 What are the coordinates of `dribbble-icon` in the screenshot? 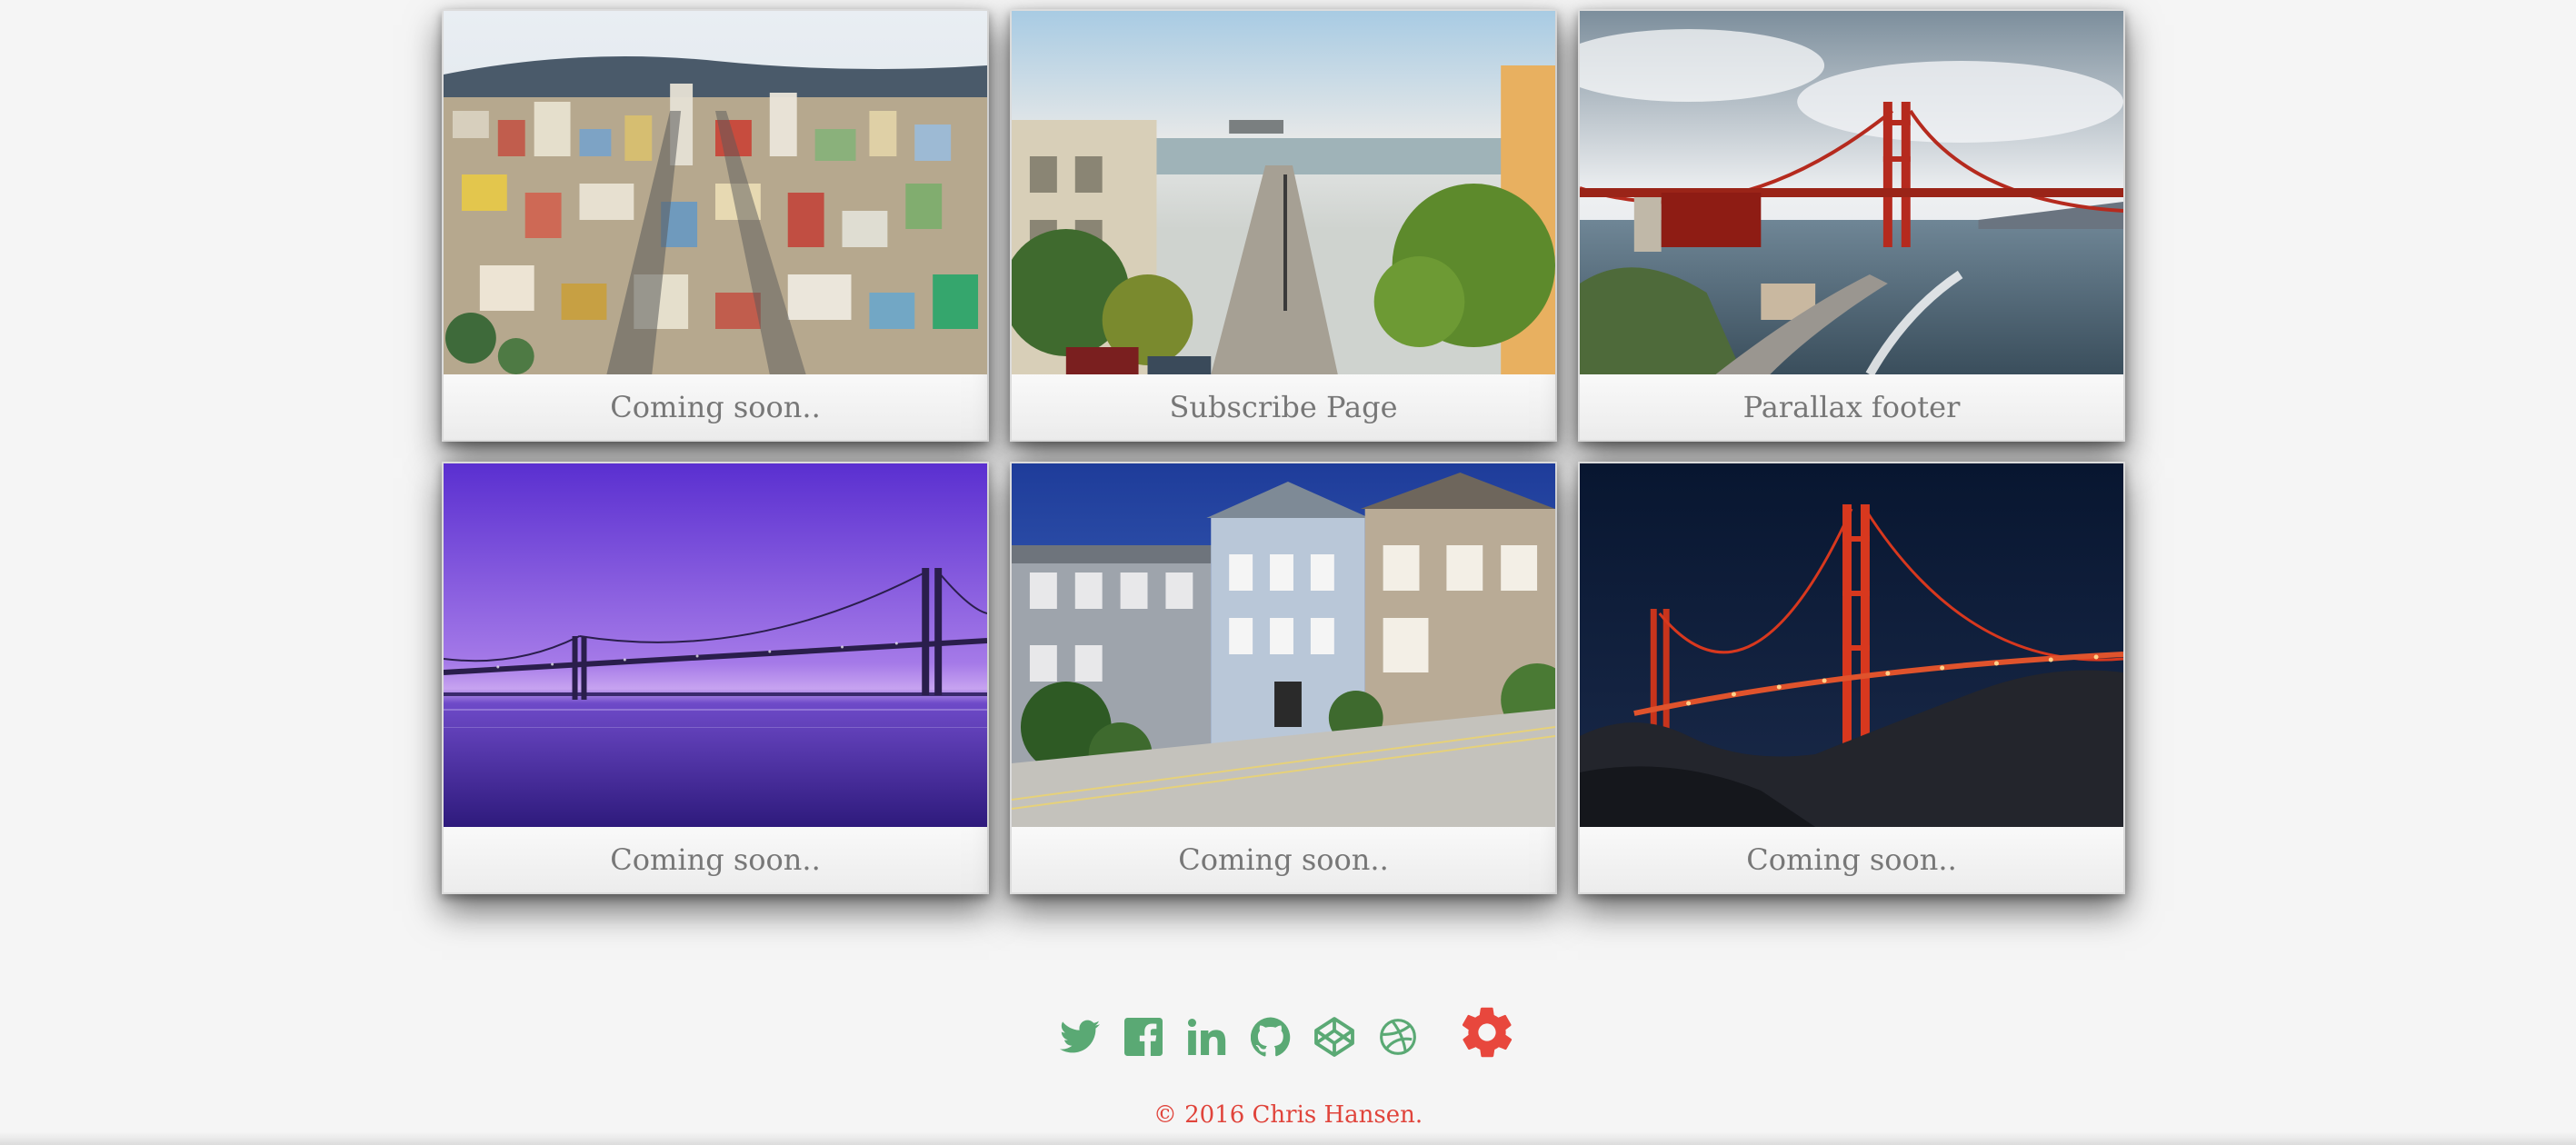 It's located at (1398, 1037).